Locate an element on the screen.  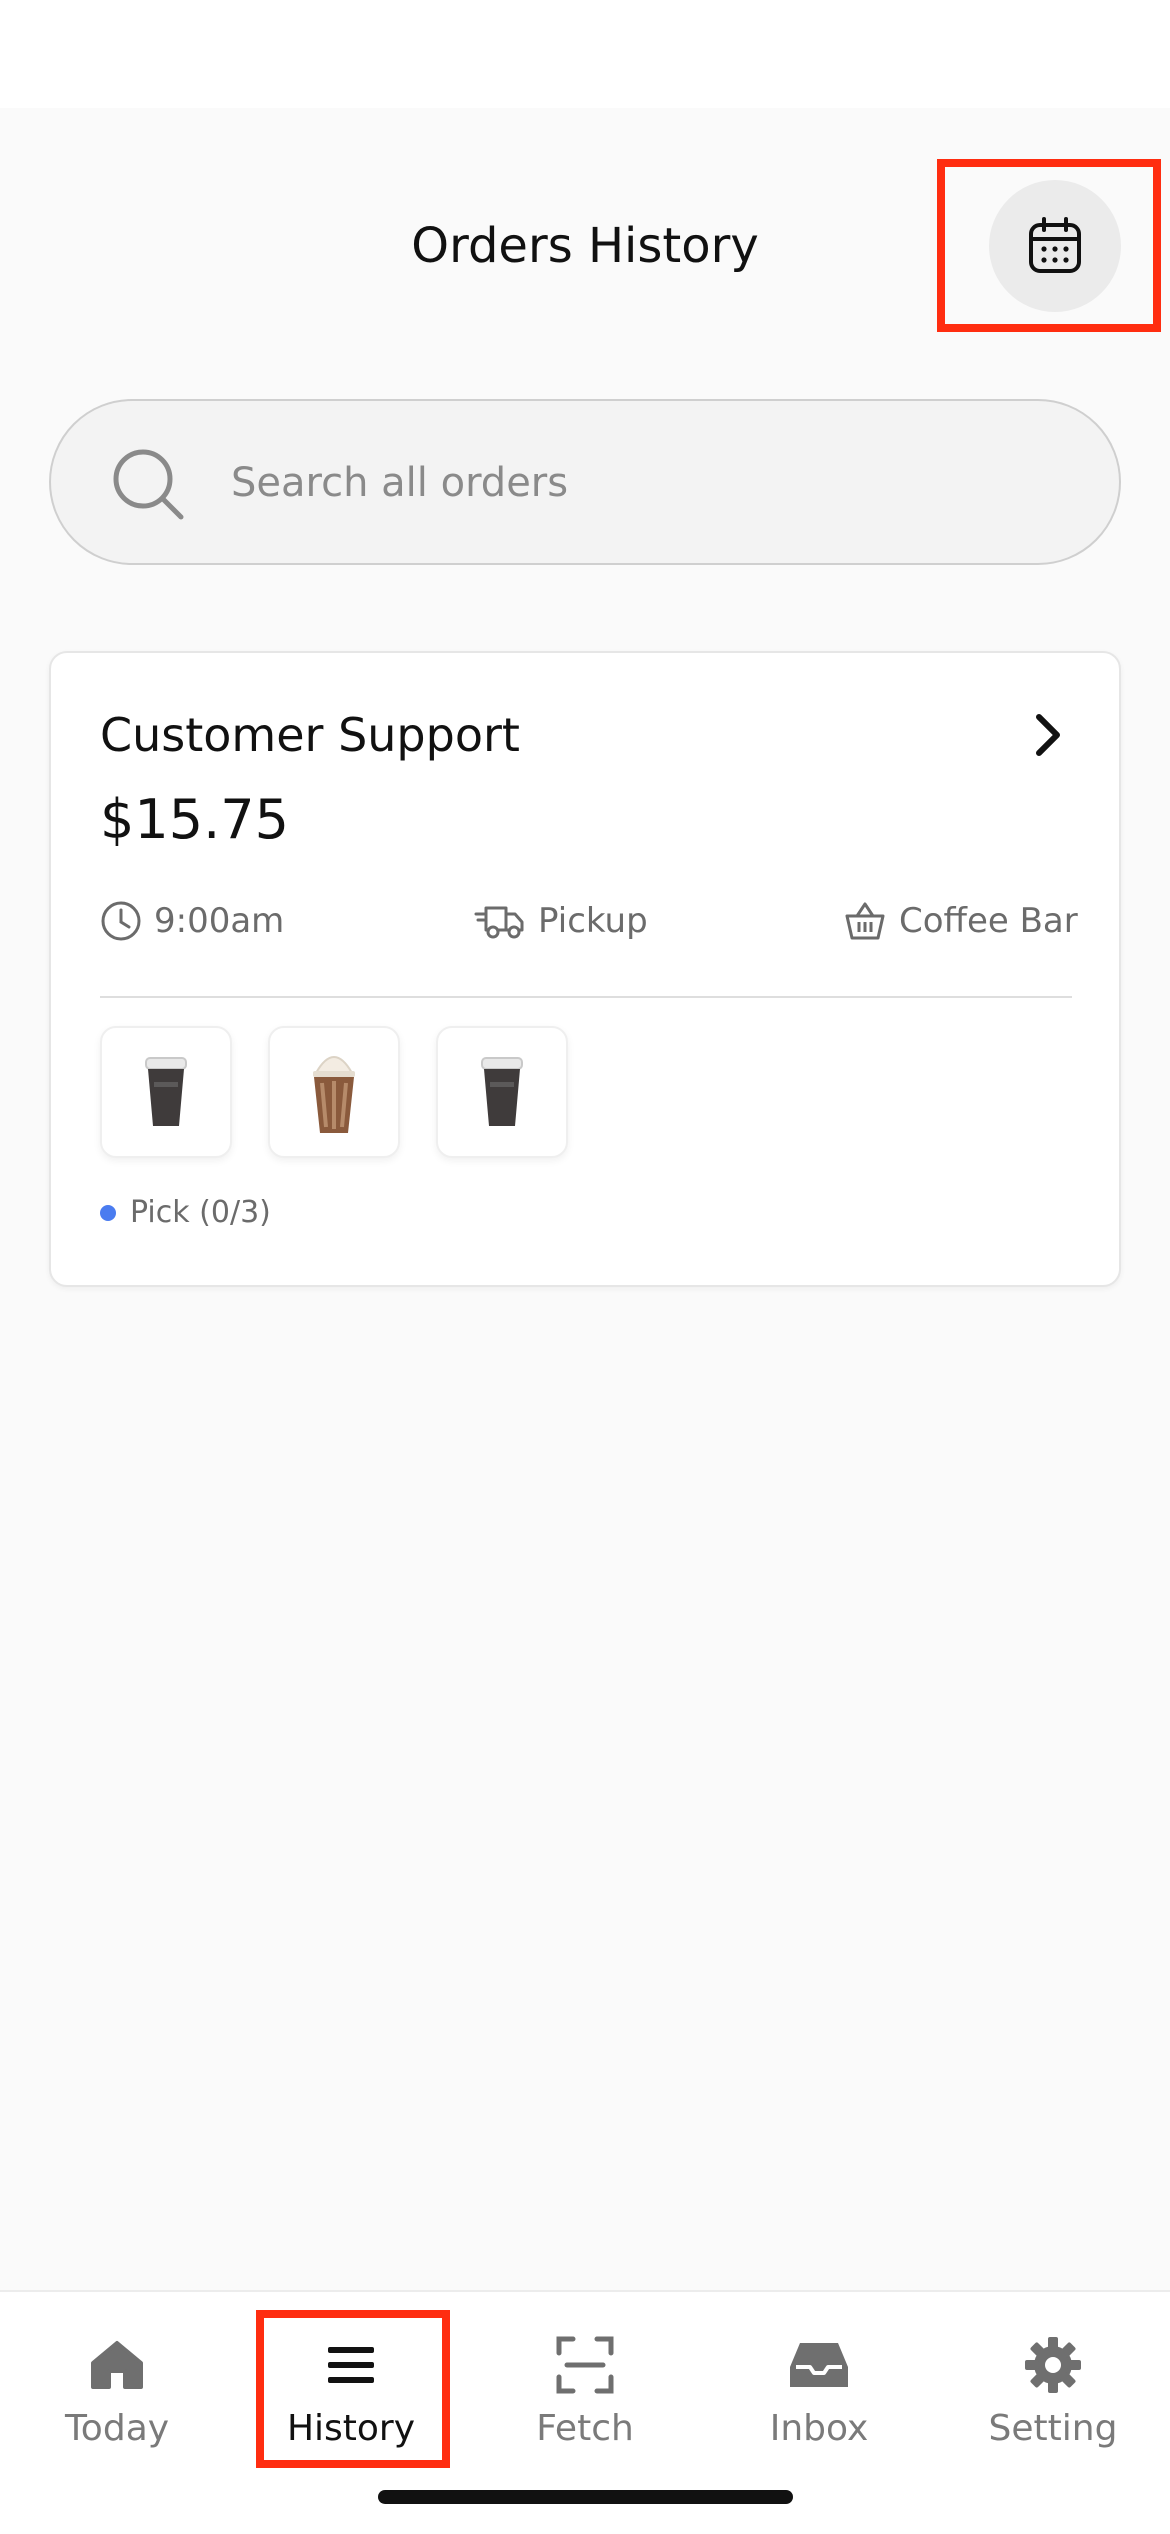
order-location-label: Coffee Bar is located at coordinates (988, 921).